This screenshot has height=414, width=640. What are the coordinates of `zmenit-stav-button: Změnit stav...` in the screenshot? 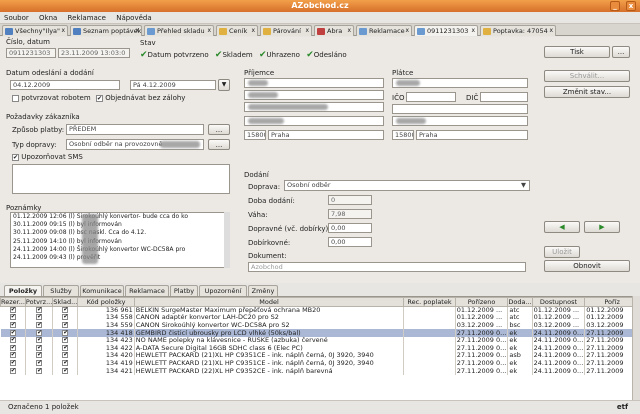 It's located at (587, 92).